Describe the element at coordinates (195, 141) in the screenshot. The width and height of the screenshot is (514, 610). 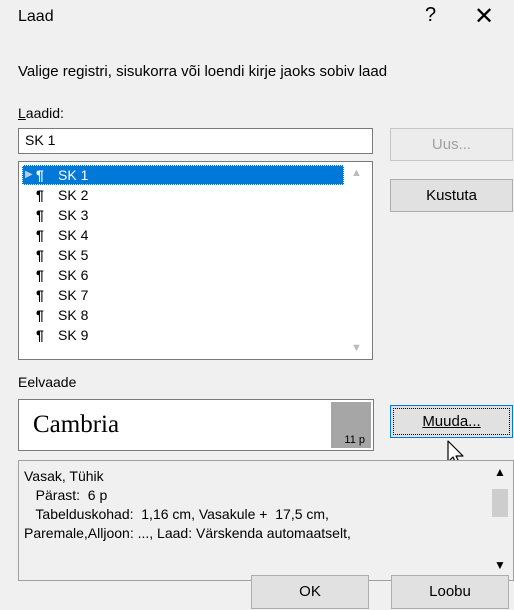
I see `style-name-input: SK 1` at that location.